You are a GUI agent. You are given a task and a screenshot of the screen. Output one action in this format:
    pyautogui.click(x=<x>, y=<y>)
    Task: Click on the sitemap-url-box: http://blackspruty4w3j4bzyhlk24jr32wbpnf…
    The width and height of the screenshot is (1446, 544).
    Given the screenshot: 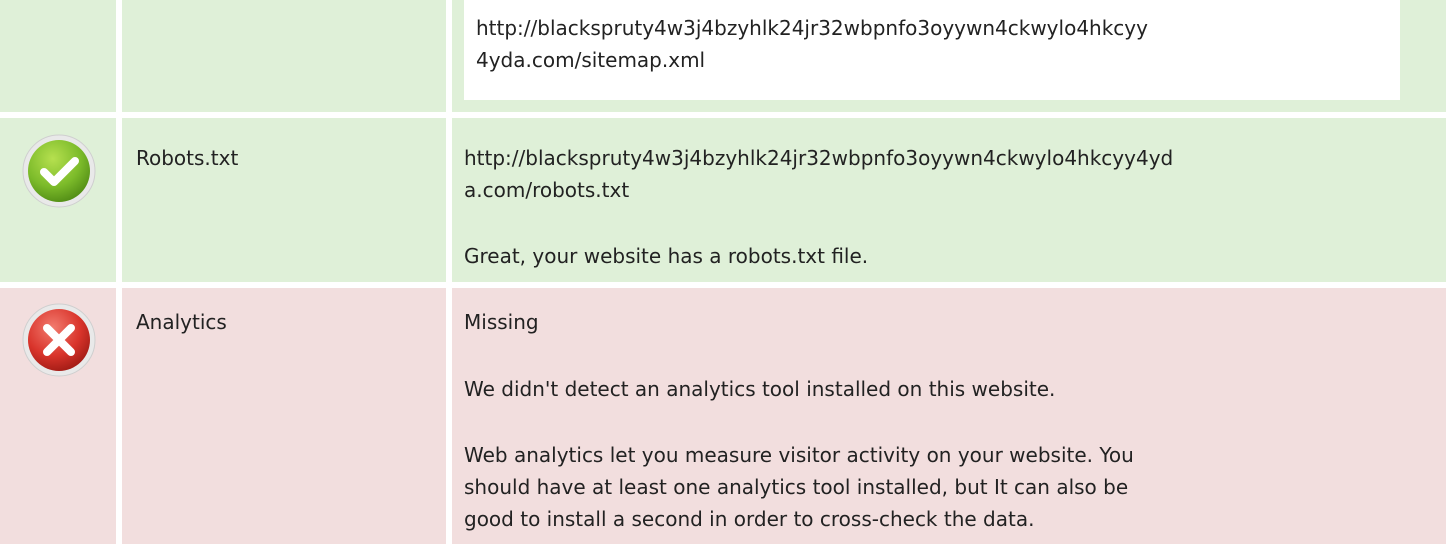 What is the action you would take?
    pyautogui.click(x=932, y=50)
    